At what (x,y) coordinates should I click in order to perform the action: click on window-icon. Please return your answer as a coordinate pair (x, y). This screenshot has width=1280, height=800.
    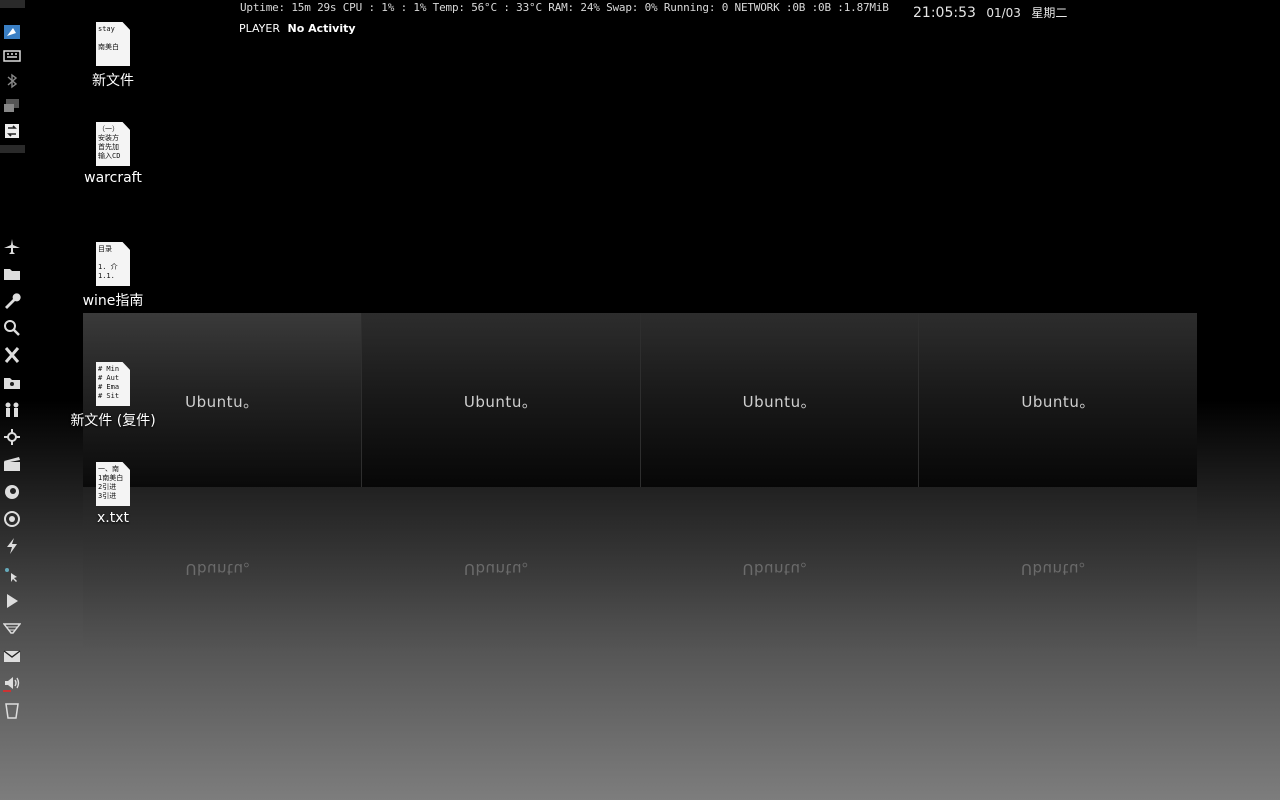
    Looking at the image, I should click on (12, 32).